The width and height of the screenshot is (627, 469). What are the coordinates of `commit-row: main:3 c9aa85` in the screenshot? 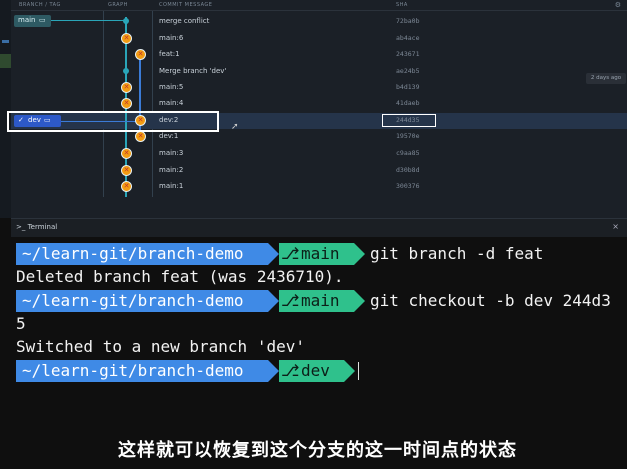 It's located at (313, 157).